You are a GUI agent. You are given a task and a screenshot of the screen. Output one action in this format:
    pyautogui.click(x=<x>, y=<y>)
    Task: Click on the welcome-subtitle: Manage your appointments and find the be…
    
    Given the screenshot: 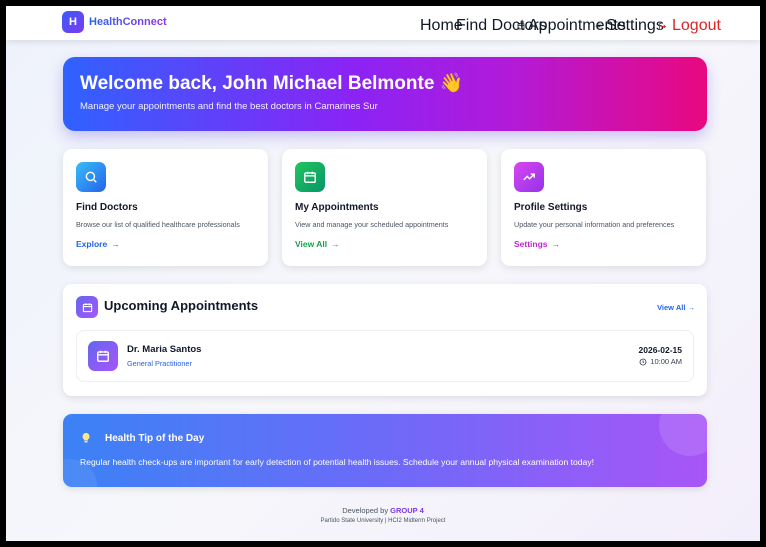 What is the action you would take?
    pyautogui.click(x=229, y=106)
    